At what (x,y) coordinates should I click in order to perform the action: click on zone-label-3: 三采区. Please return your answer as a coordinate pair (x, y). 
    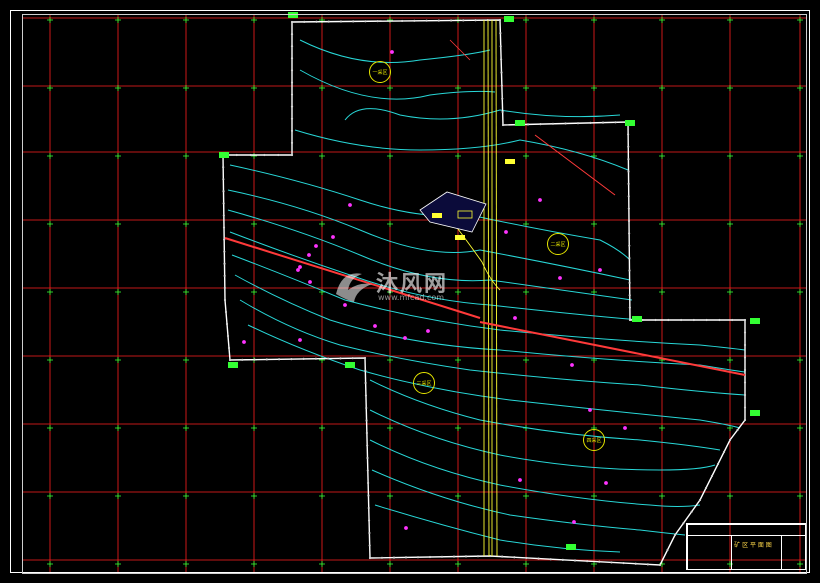
    Looking at the image, I should click on (424, 383).